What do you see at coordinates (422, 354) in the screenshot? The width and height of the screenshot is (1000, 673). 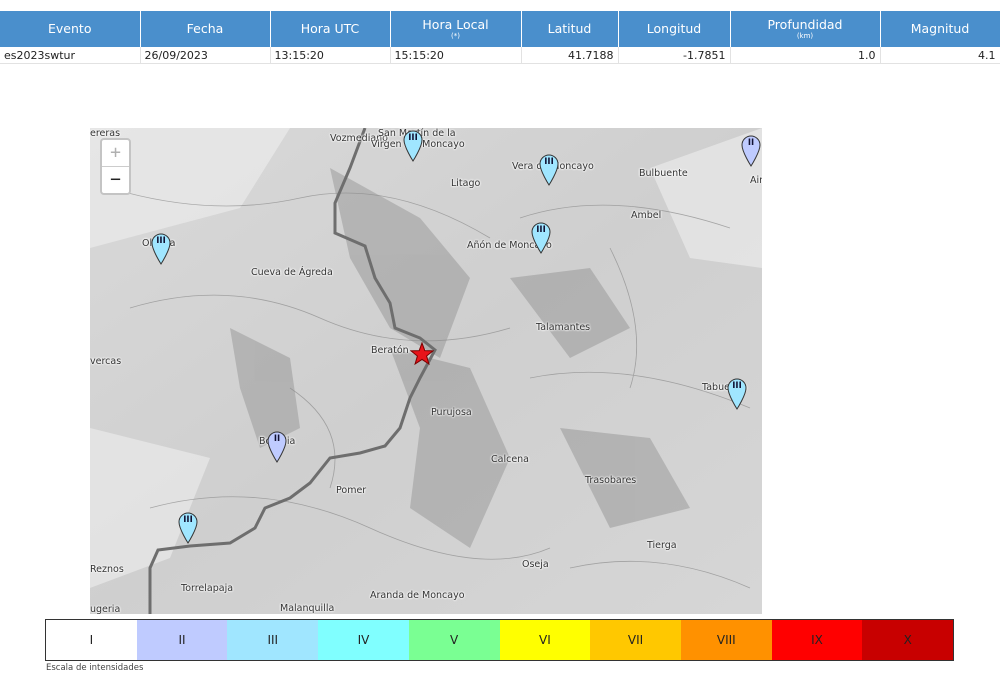 I see `epicenter-star-icon` at bounding box center [422, 354].